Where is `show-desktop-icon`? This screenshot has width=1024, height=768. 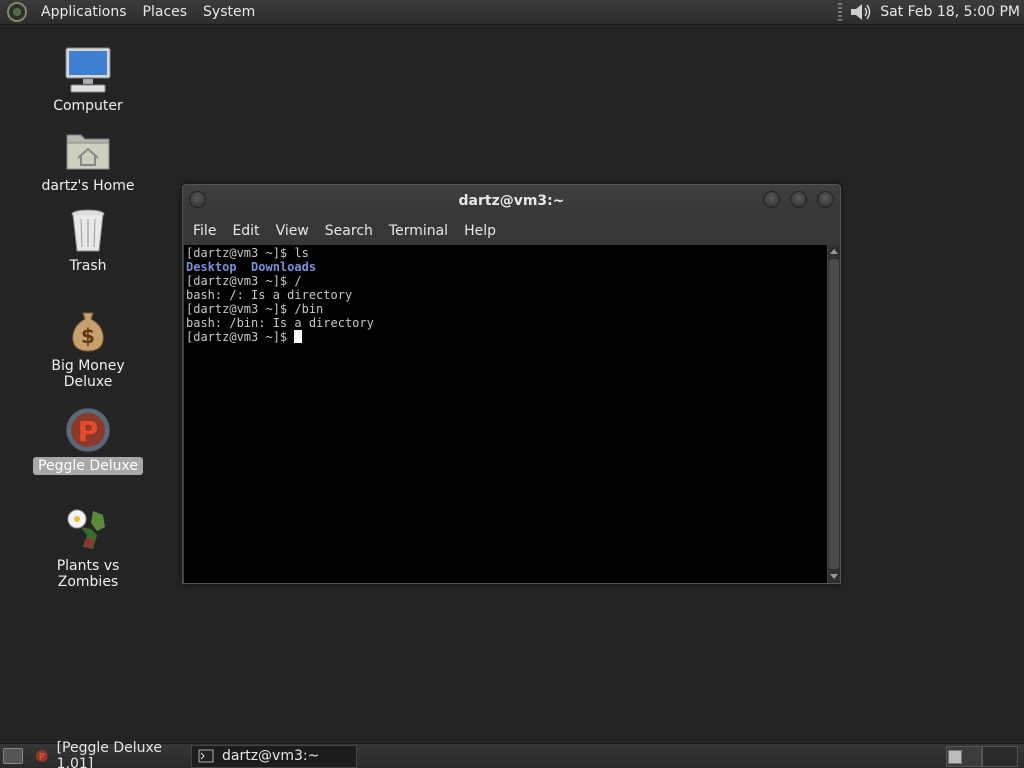
show-desktop-icon is located at coordinates (13, 756).